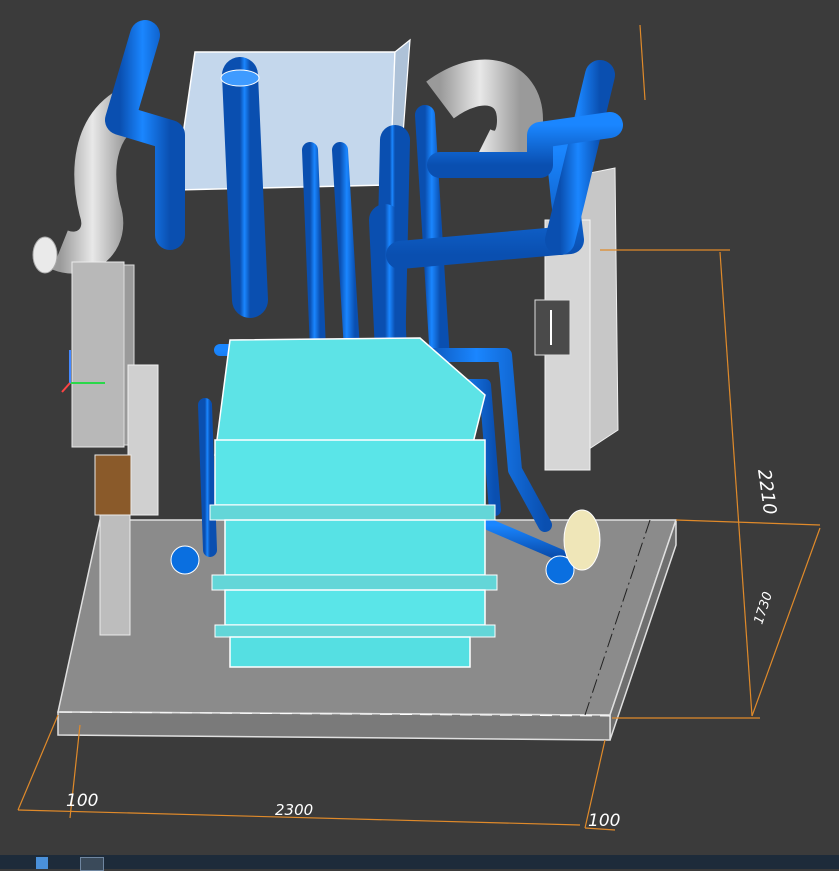  What do you see at coordinates (85, 183) in the screenshot?
I see `left-flex-duct` at bounding box center [85, 183].